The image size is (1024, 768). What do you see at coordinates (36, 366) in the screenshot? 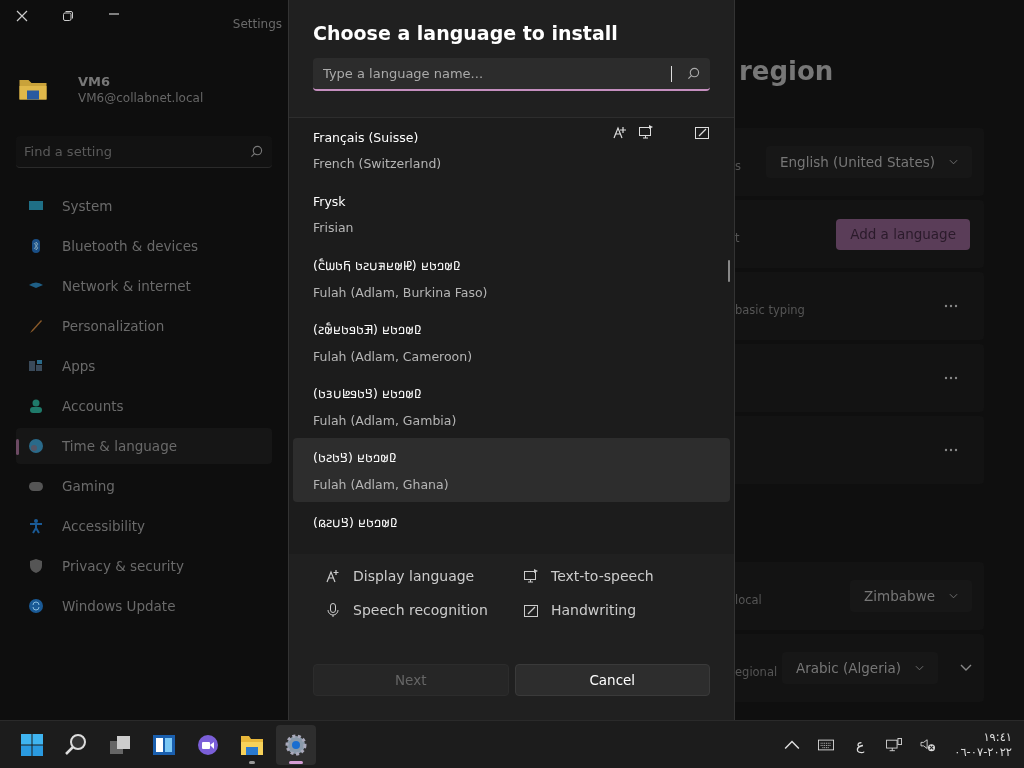
I see `apps-icon` at bounding box center [36, 366].